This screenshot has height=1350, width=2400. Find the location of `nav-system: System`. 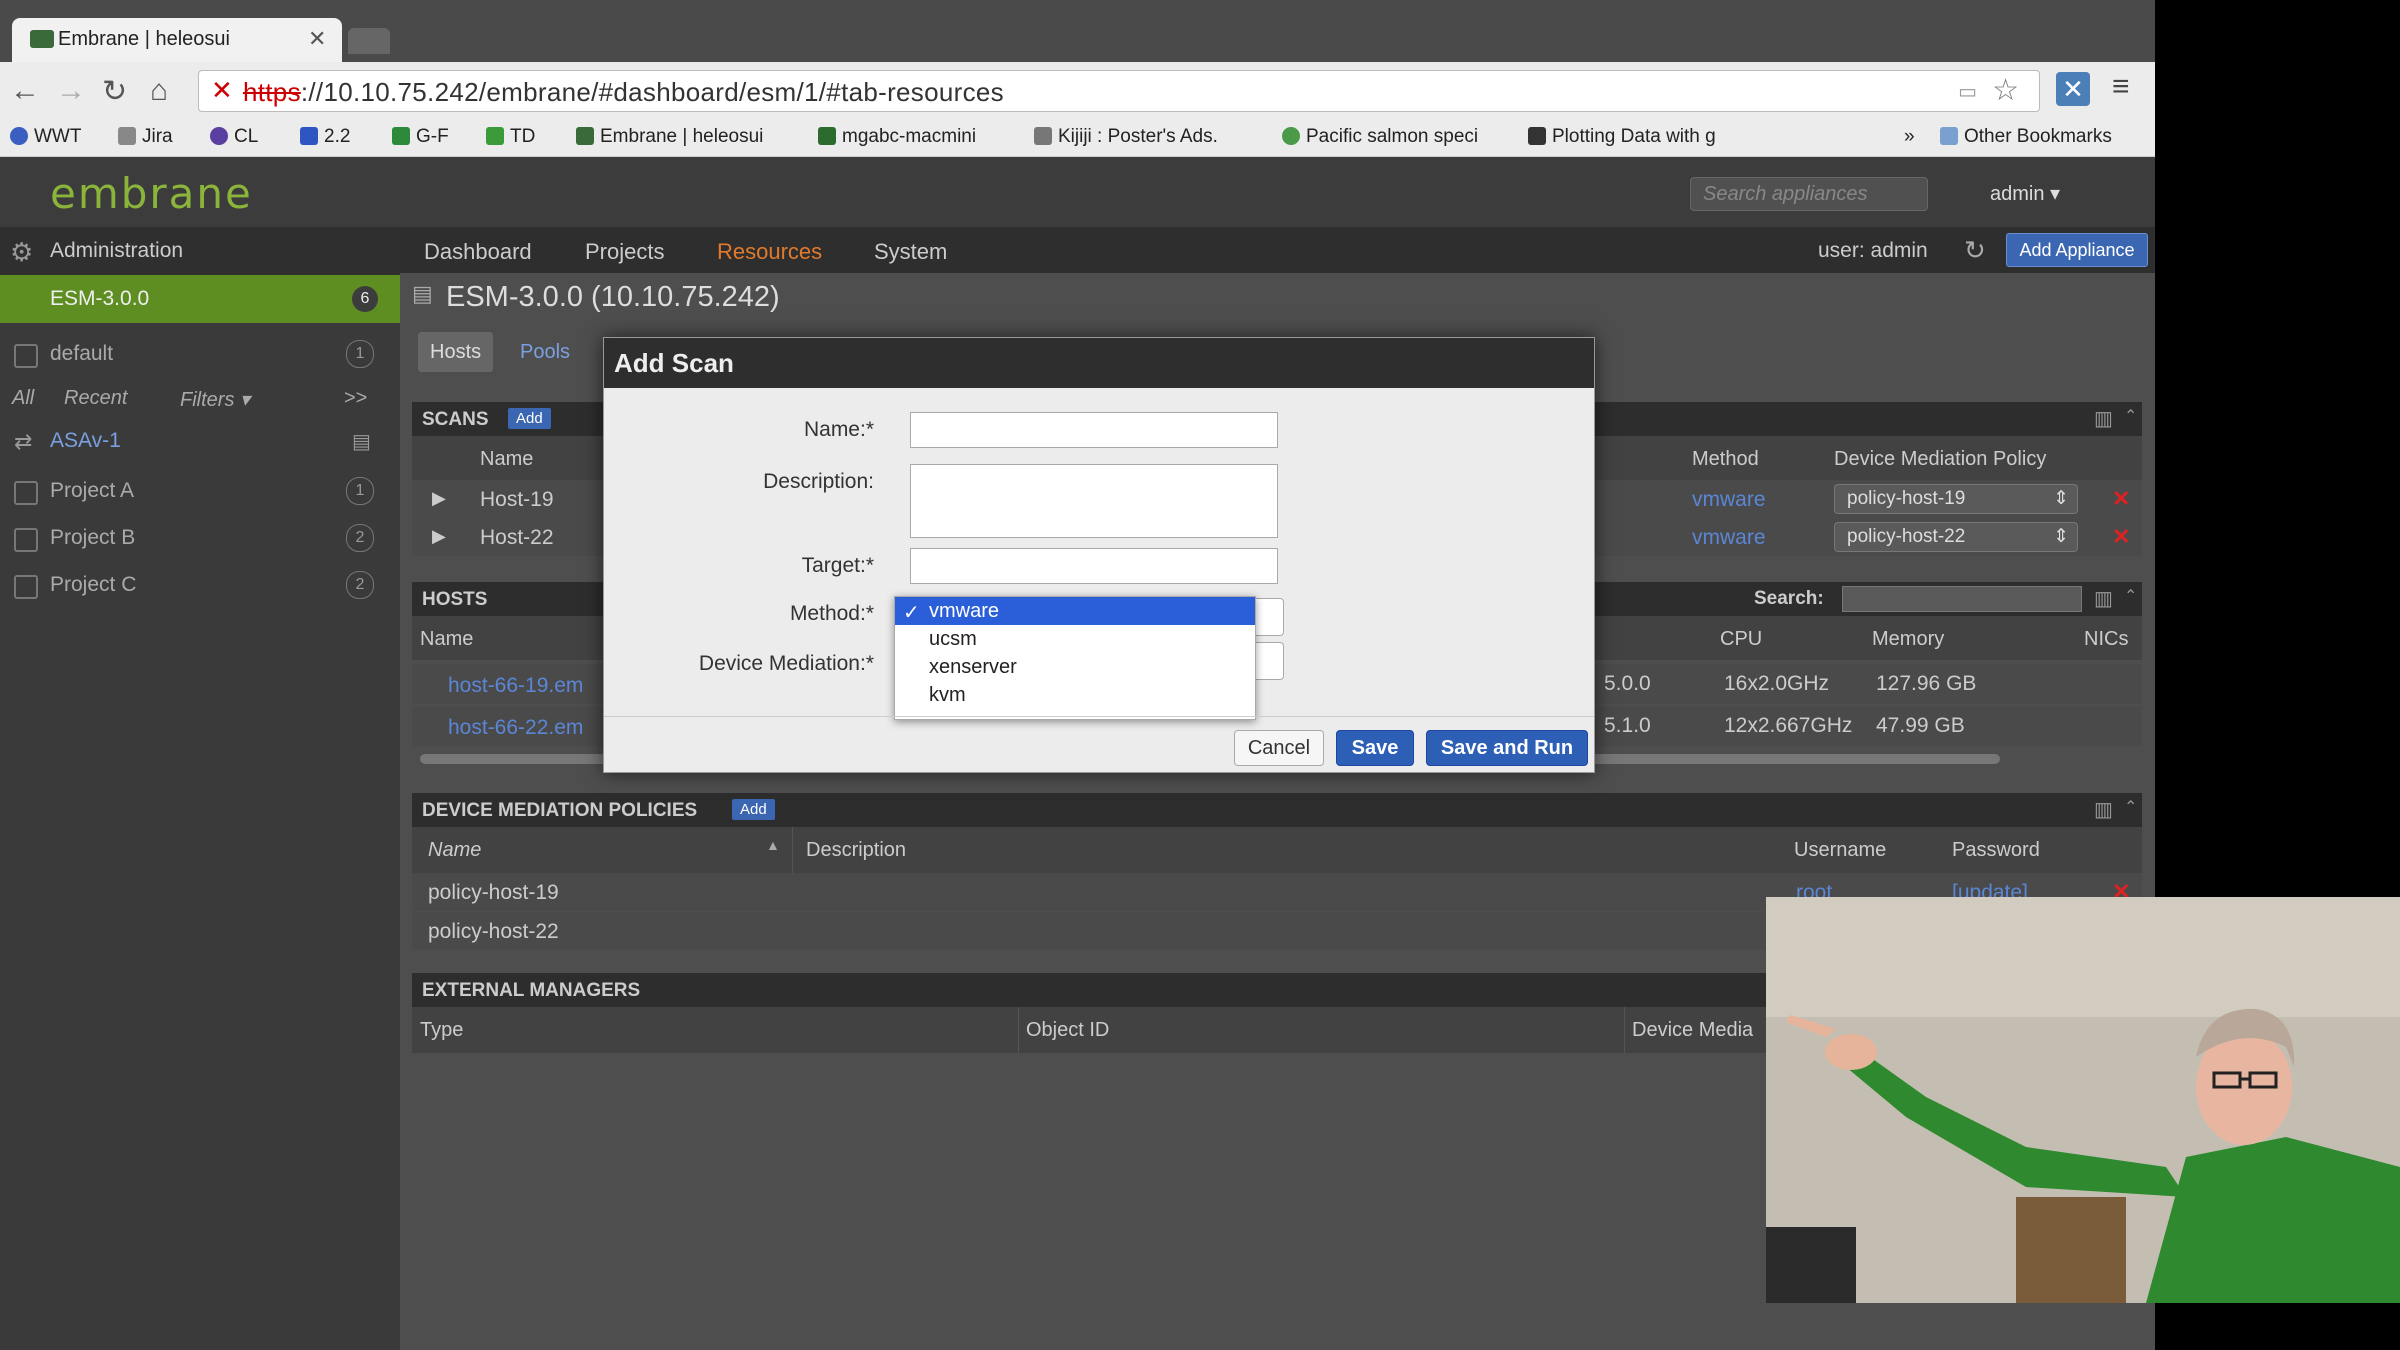

nav-system: System is located at coordinates (910, 252).